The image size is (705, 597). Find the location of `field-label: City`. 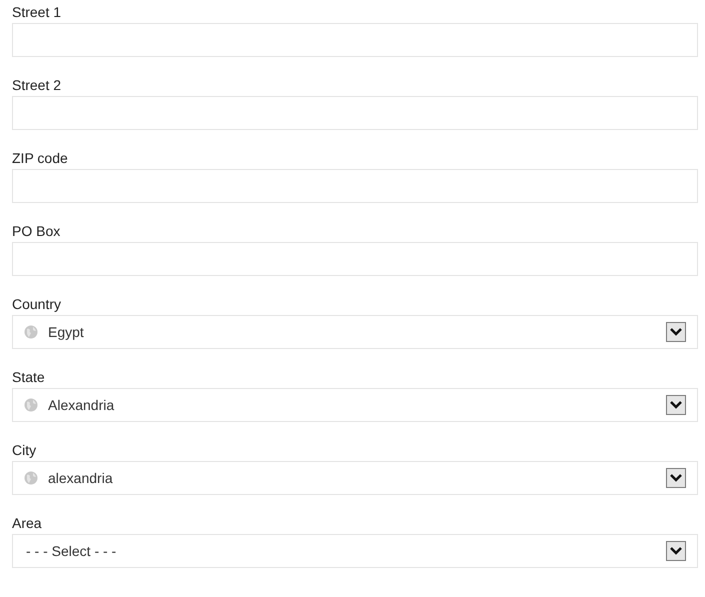

field-label: City is located at coordinates (24, 450).